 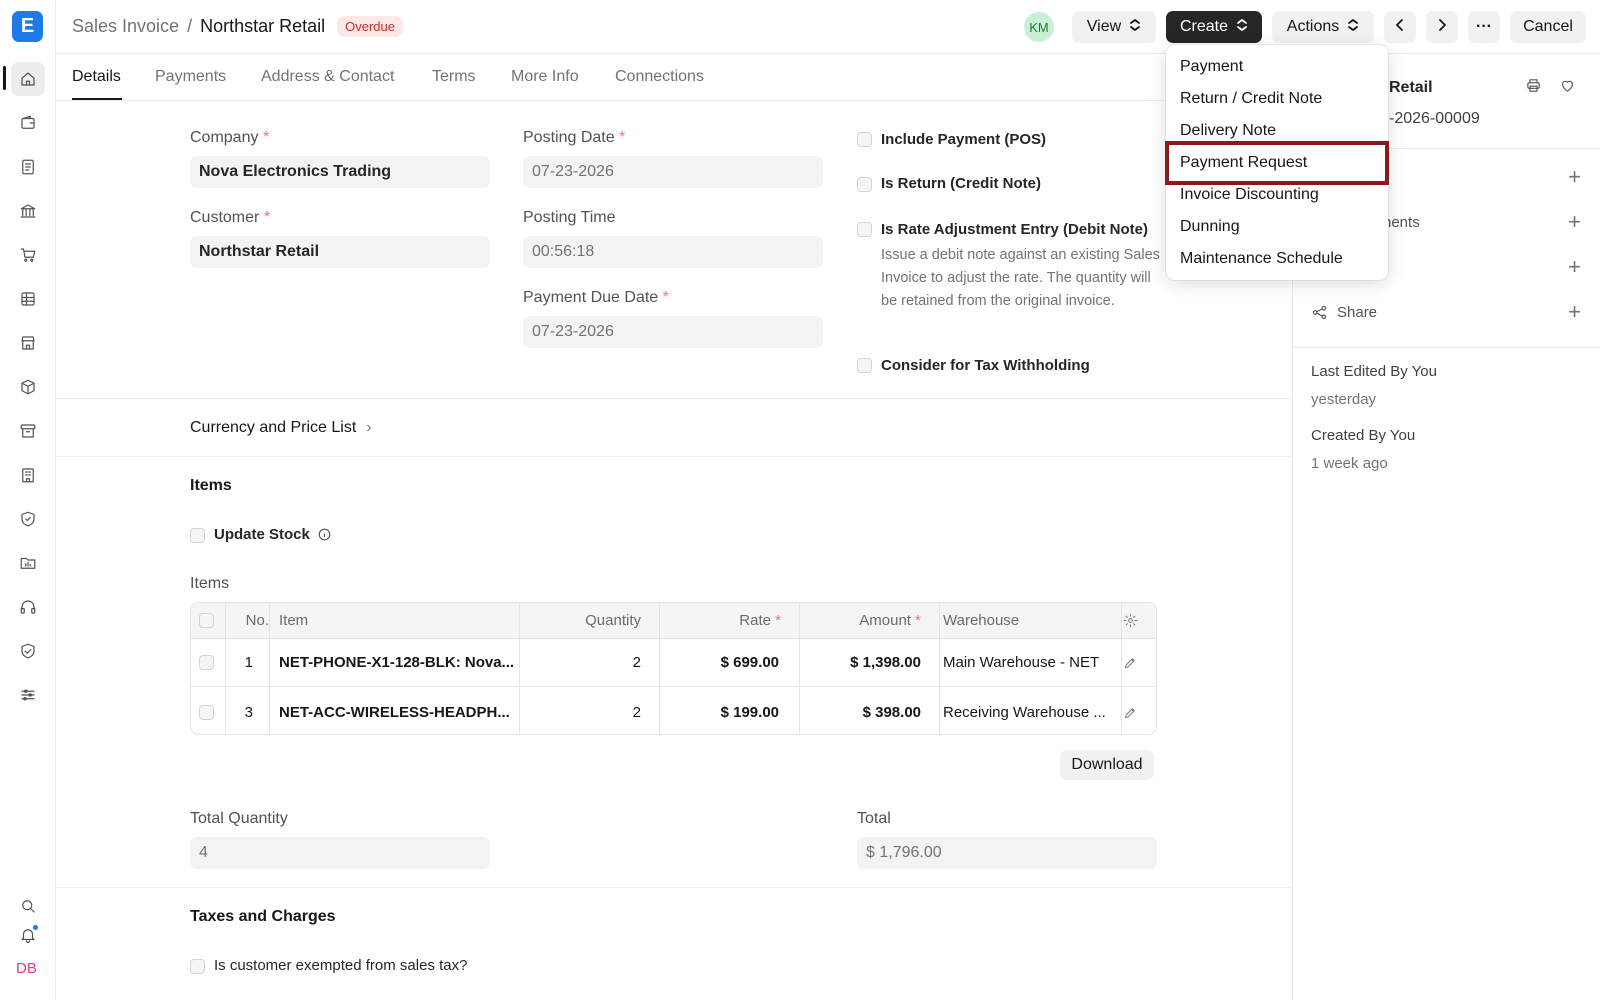 I want to click on next-button, so click(x=1442, y=27).